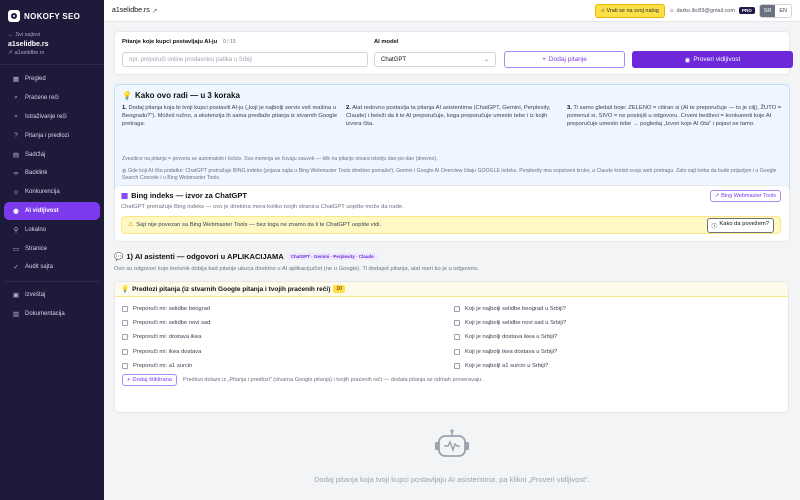  Describe the element at coordinates (127, 95) in the screenshot. I see `lightbulb-icon: 💡` at that location.